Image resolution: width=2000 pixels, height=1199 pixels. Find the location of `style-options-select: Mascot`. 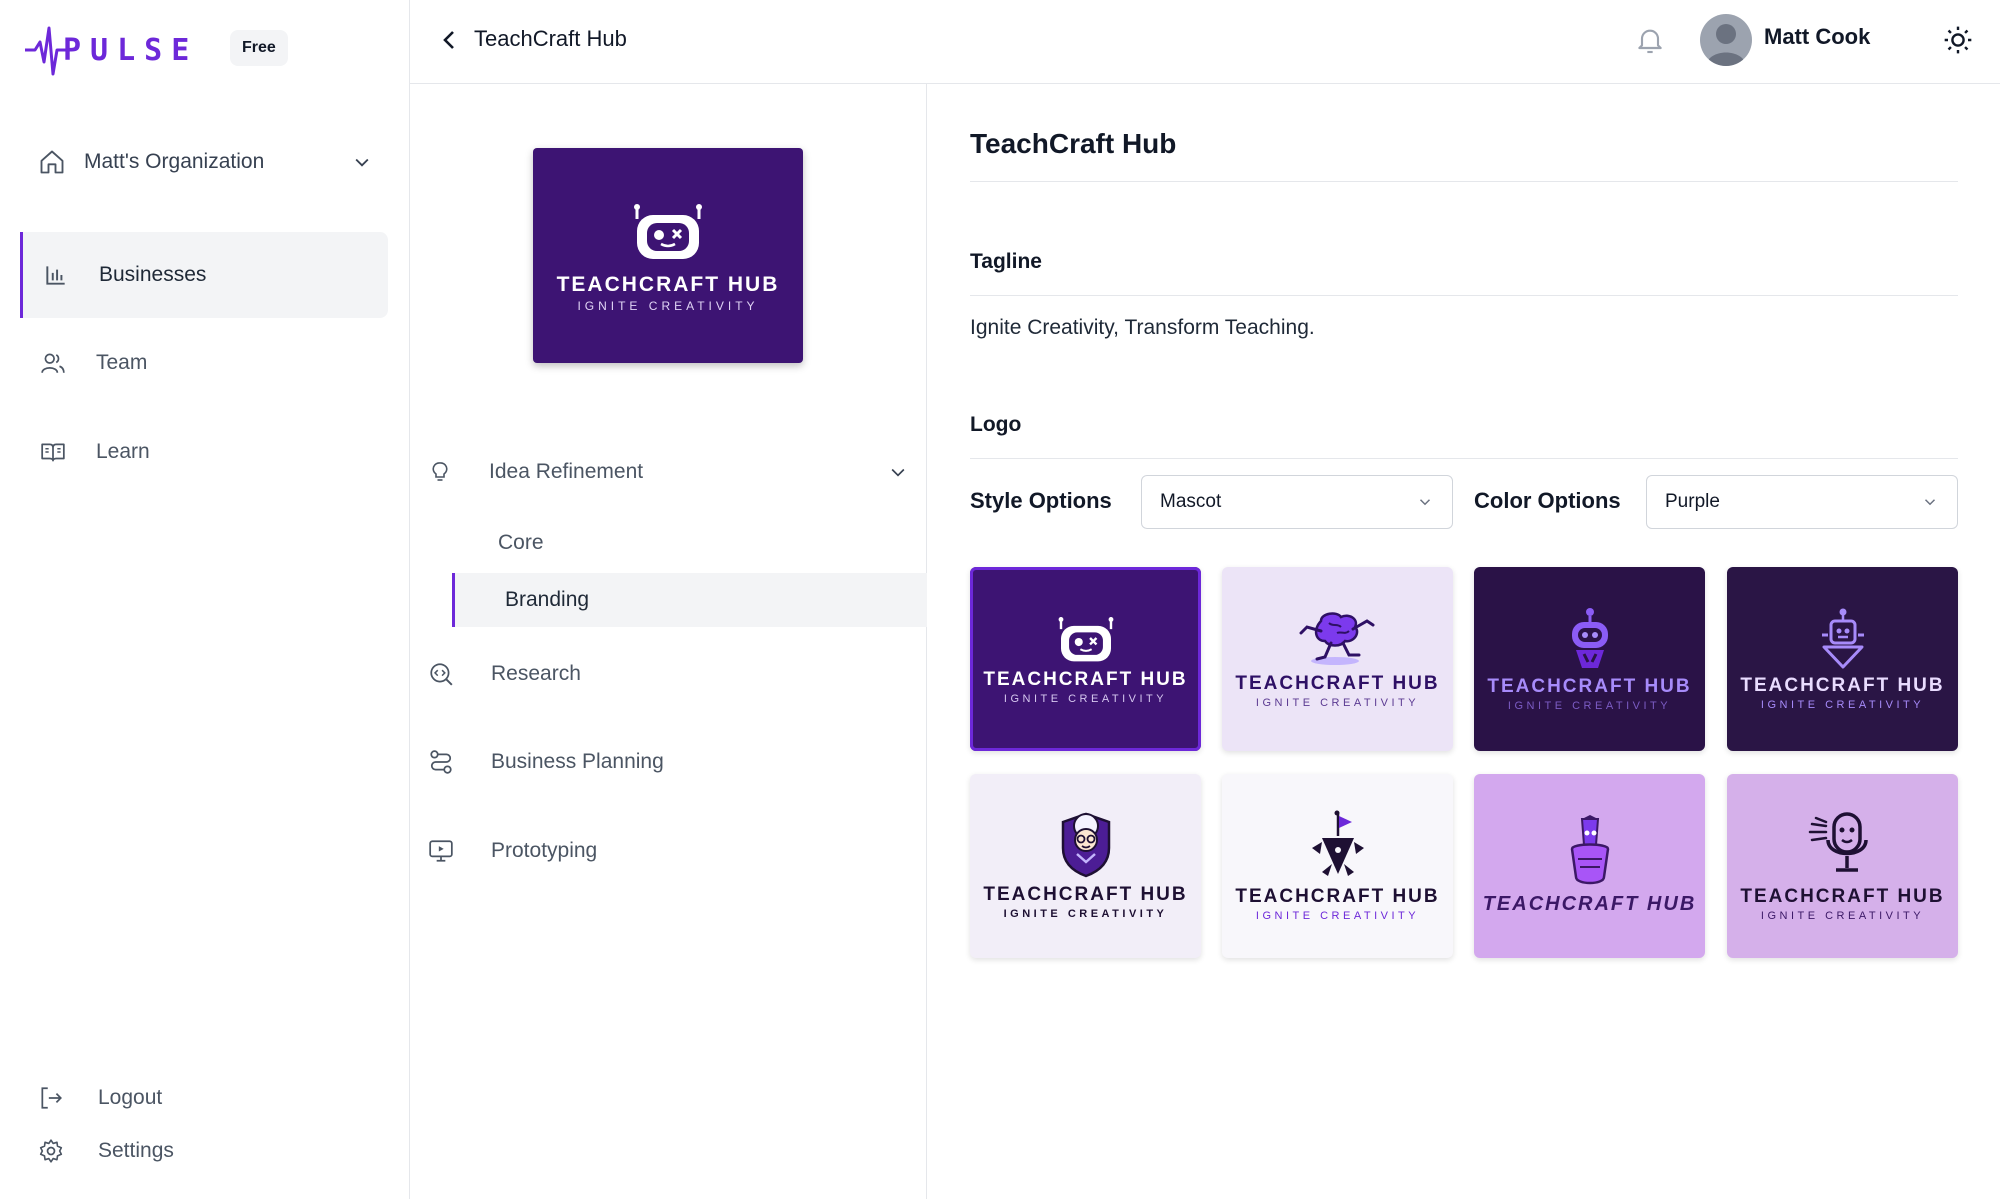

style-options-select: Mascot is located at coordinates (1297, 502).